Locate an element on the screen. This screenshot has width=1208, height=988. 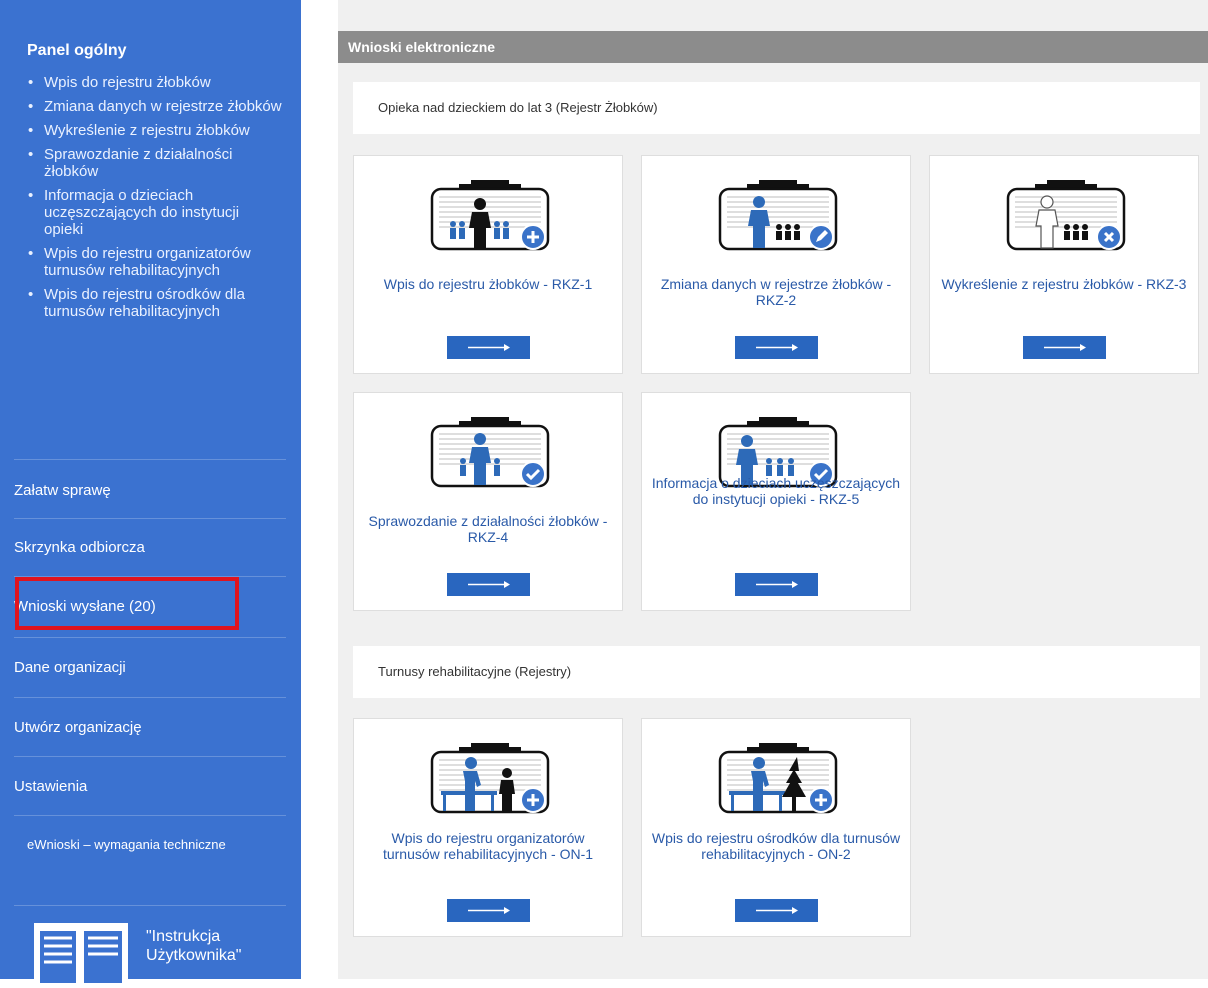
sidebar-link-rkz-1: Wpis do rejestru żłobków is located at coordinates (154, 82).